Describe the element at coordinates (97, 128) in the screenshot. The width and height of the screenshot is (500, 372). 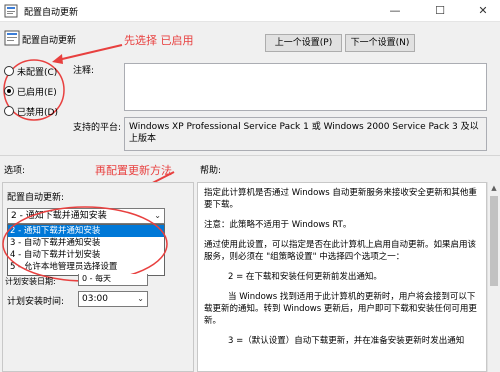
I see `supported-platform-label: 支持的平台:` at that location.